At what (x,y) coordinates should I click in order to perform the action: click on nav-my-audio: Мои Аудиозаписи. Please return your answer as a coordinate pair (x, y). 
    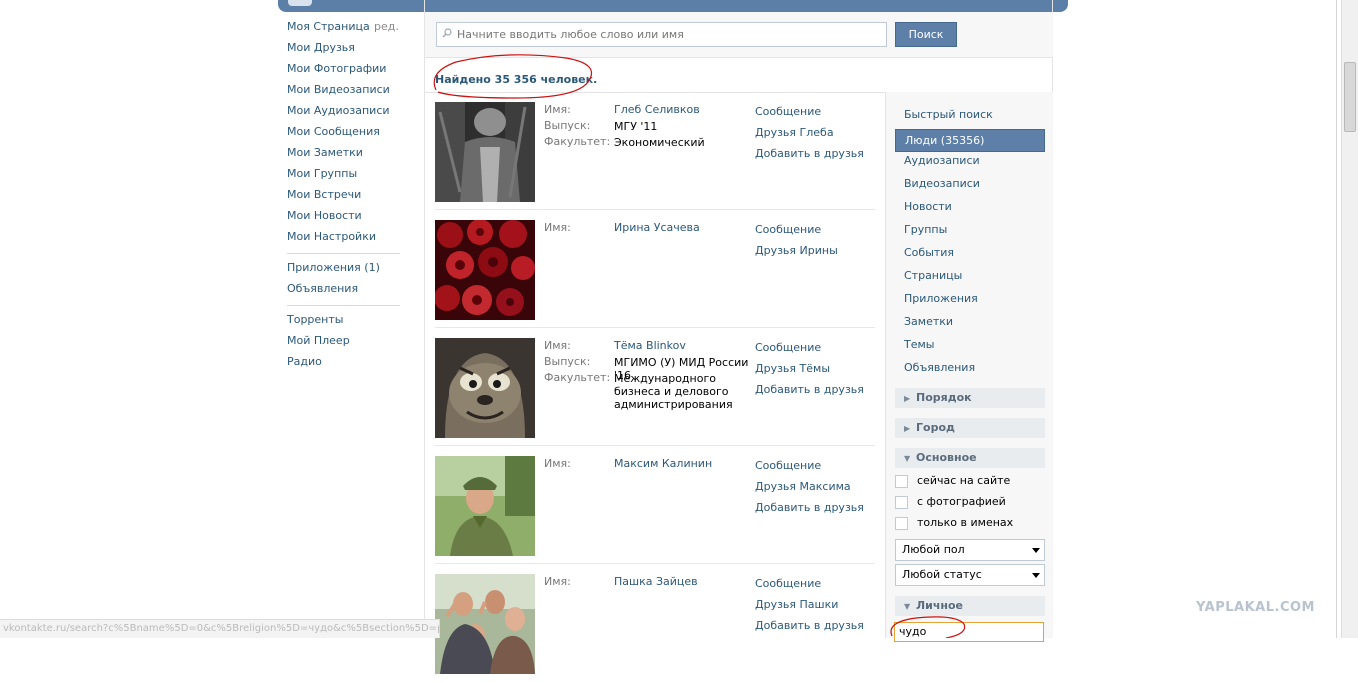
    Looking at the image, I should click on (343, 113).